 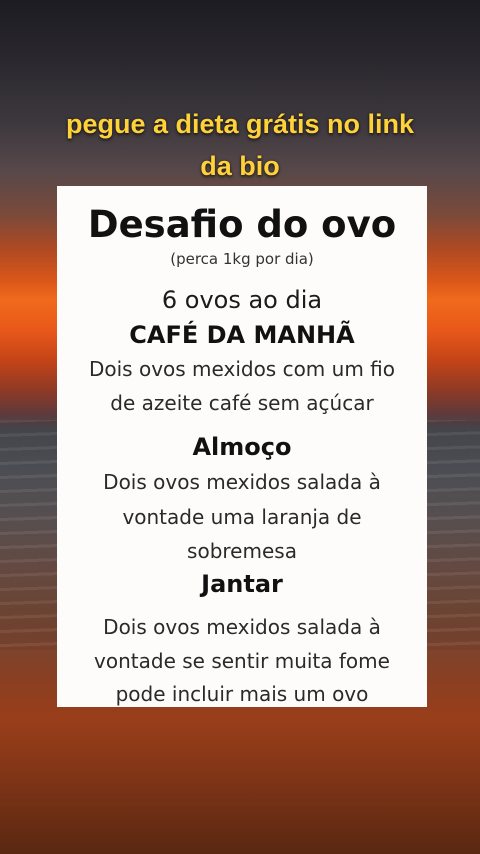 I want to click on dinner-heading: Jantar, so click(x=242, y=584).